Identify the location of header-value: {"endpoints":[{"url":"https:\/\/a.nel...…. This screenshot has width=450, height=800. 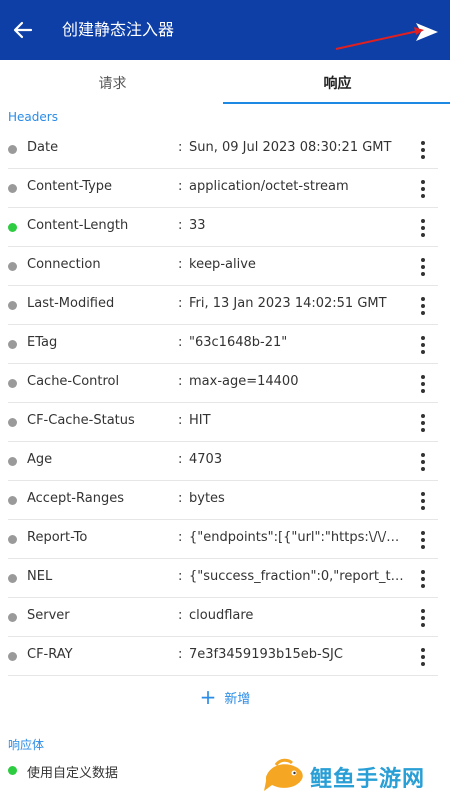
(297, 537).